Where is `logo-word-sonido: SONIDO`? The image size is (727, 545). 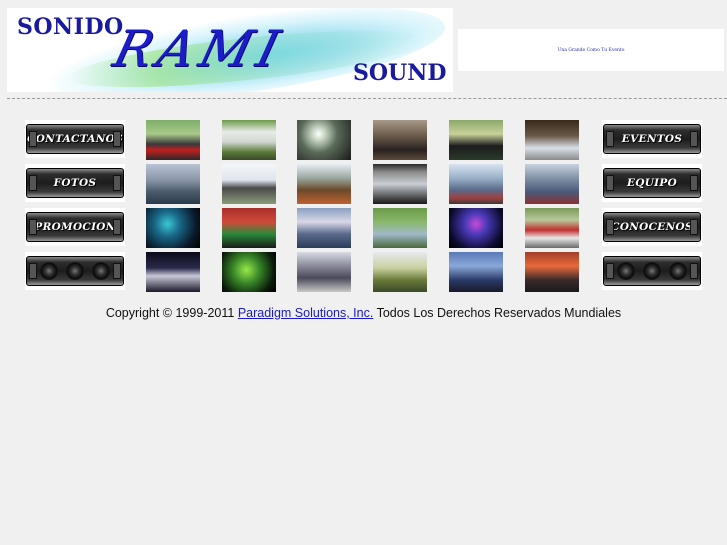
logo-word-sonido: SONIDO is located at coordinates (70, 27).